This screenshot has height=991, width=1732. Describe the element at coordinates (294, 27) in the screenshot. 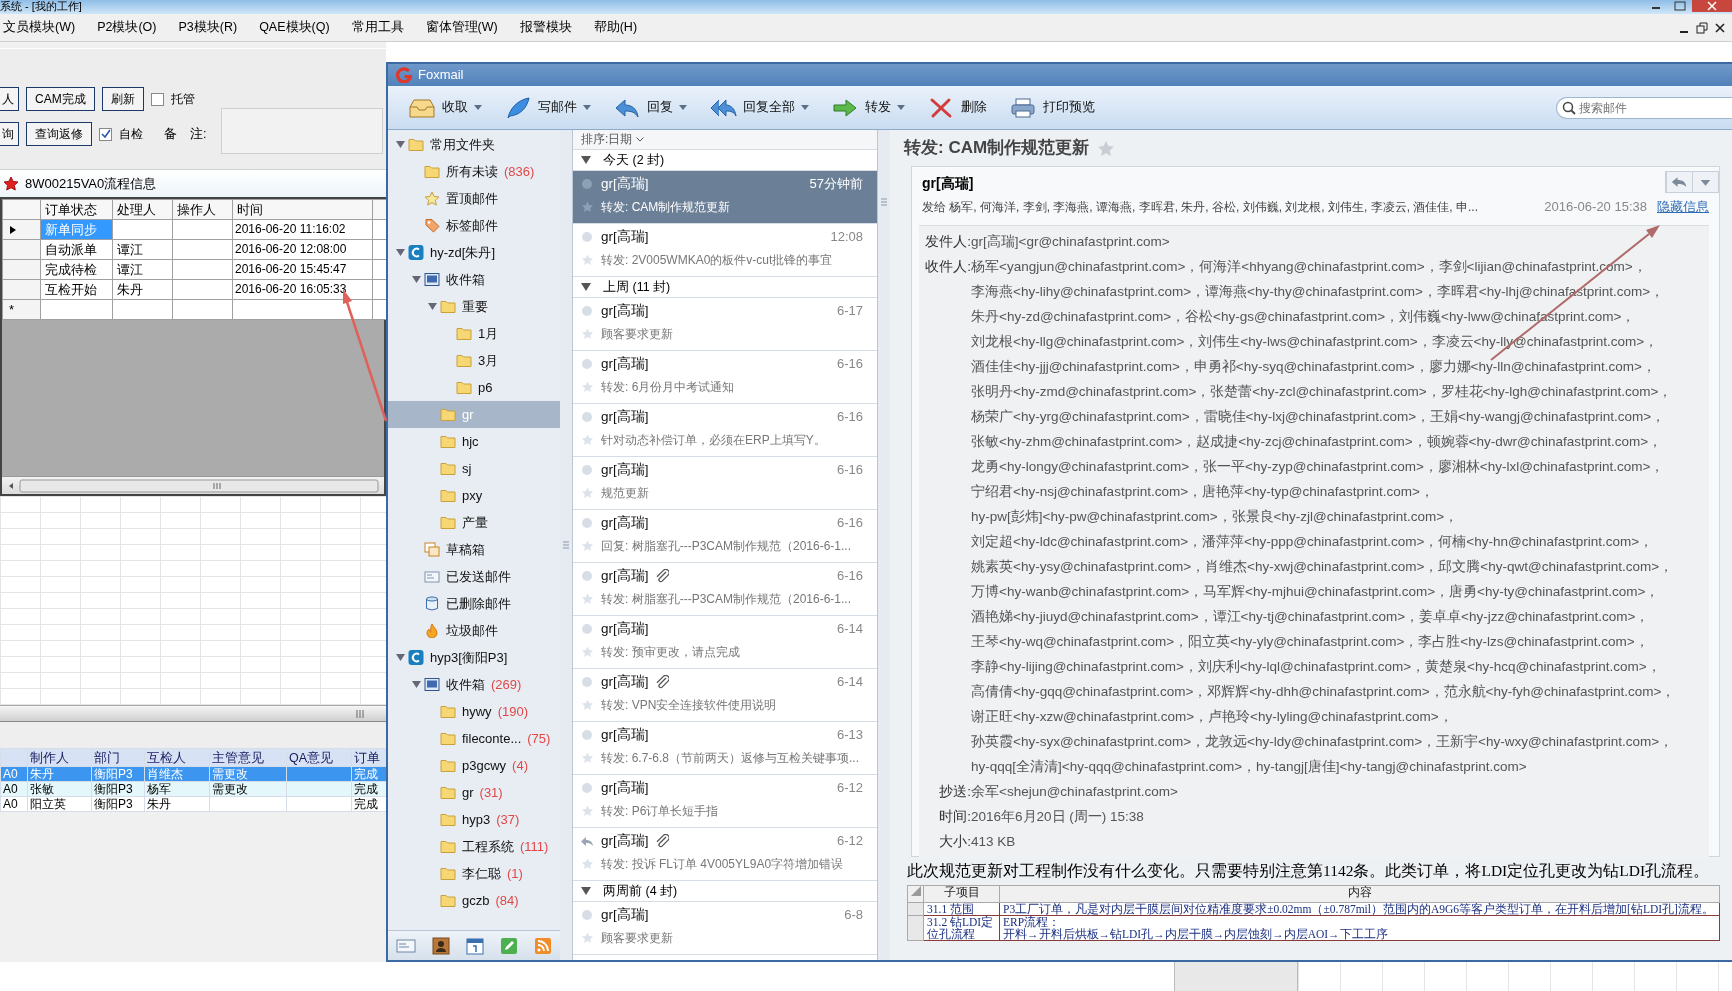

I see `menu-item: QAE模块(Q)` at that location.